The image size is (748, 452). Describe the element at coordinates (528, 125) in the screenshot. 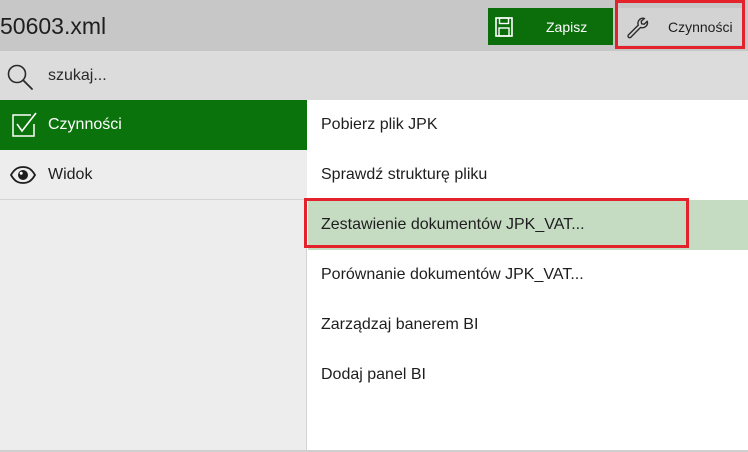

I see `menu-item-download-jpk: Pobierz plik JPK` at that location.